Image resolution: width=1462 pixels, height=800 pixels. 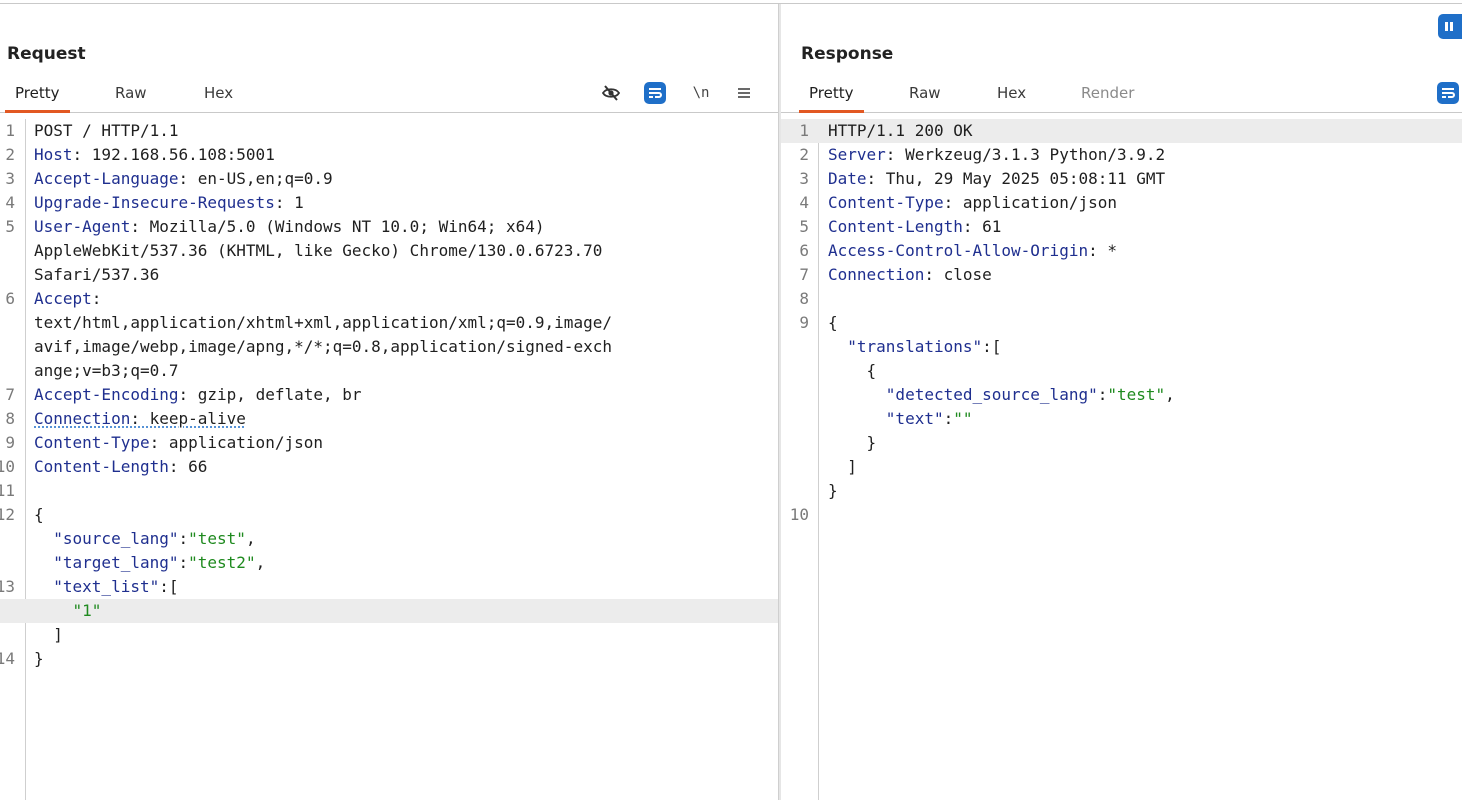 I want to click on code-line: {, so click(x=1121, y=371).